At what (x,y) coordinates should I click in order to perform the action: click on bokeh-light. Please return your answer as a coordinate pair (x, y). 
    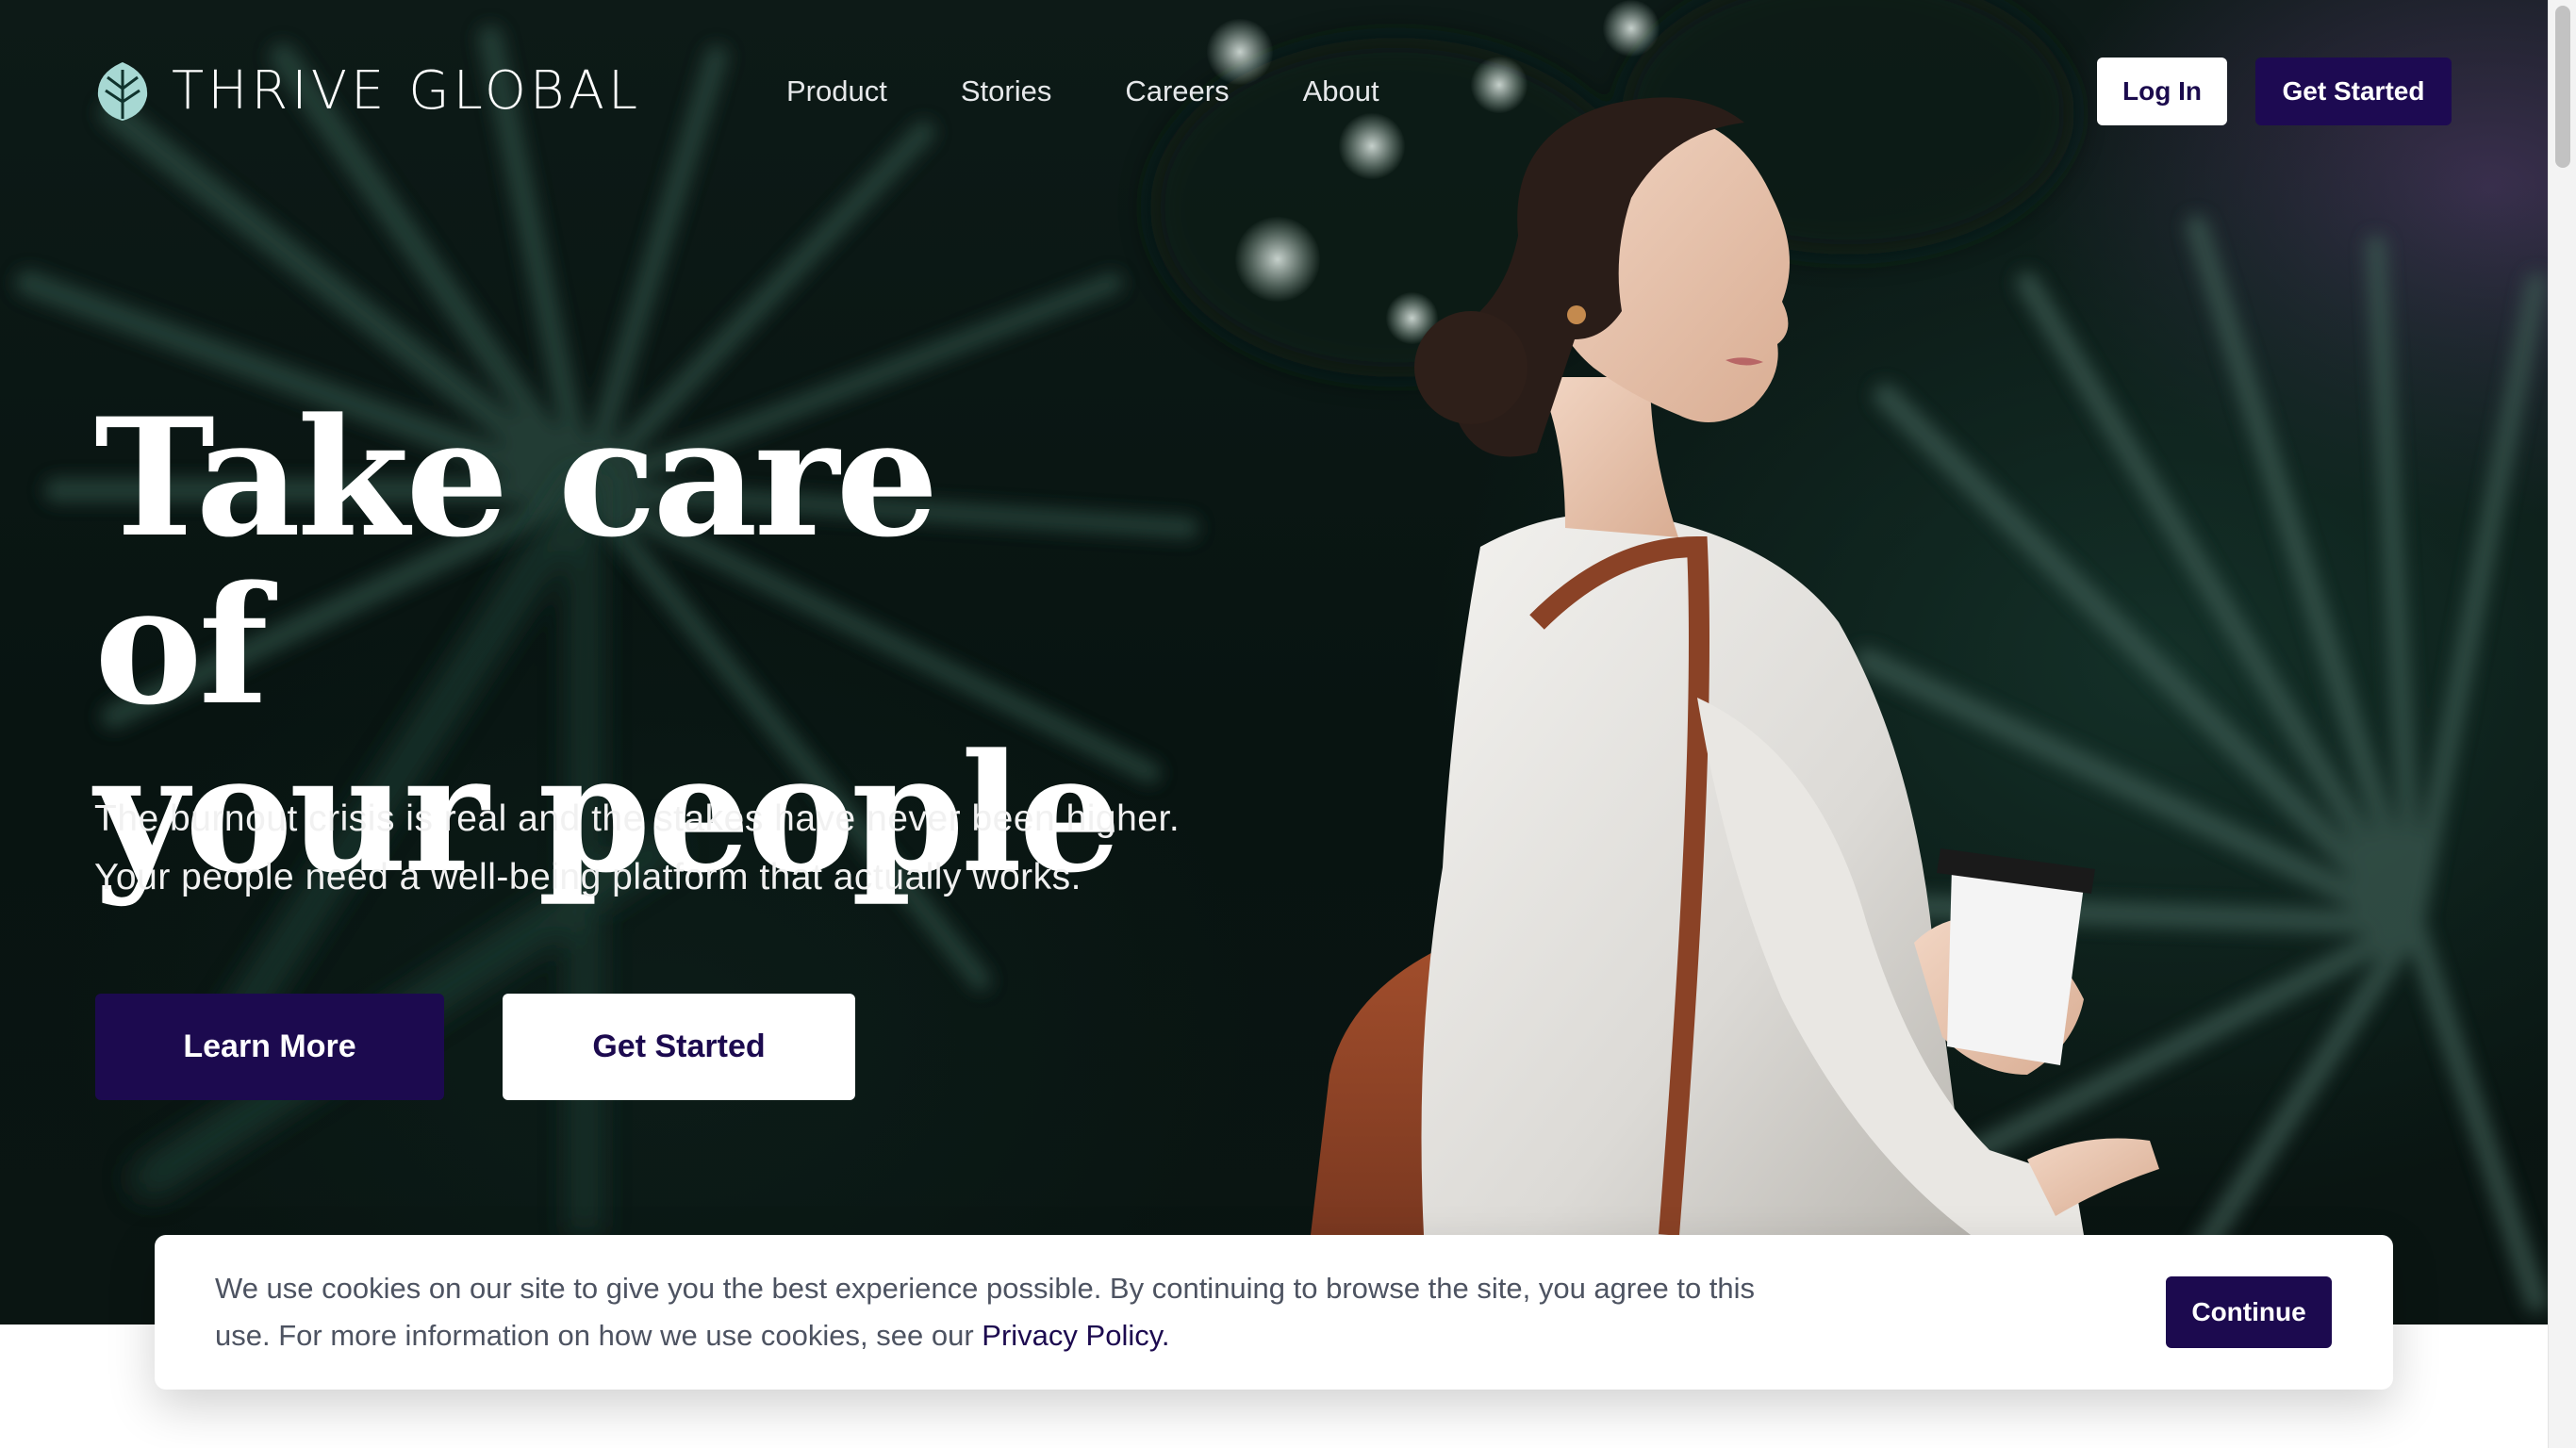
    Looking at the image, I should click on (1631, 28).